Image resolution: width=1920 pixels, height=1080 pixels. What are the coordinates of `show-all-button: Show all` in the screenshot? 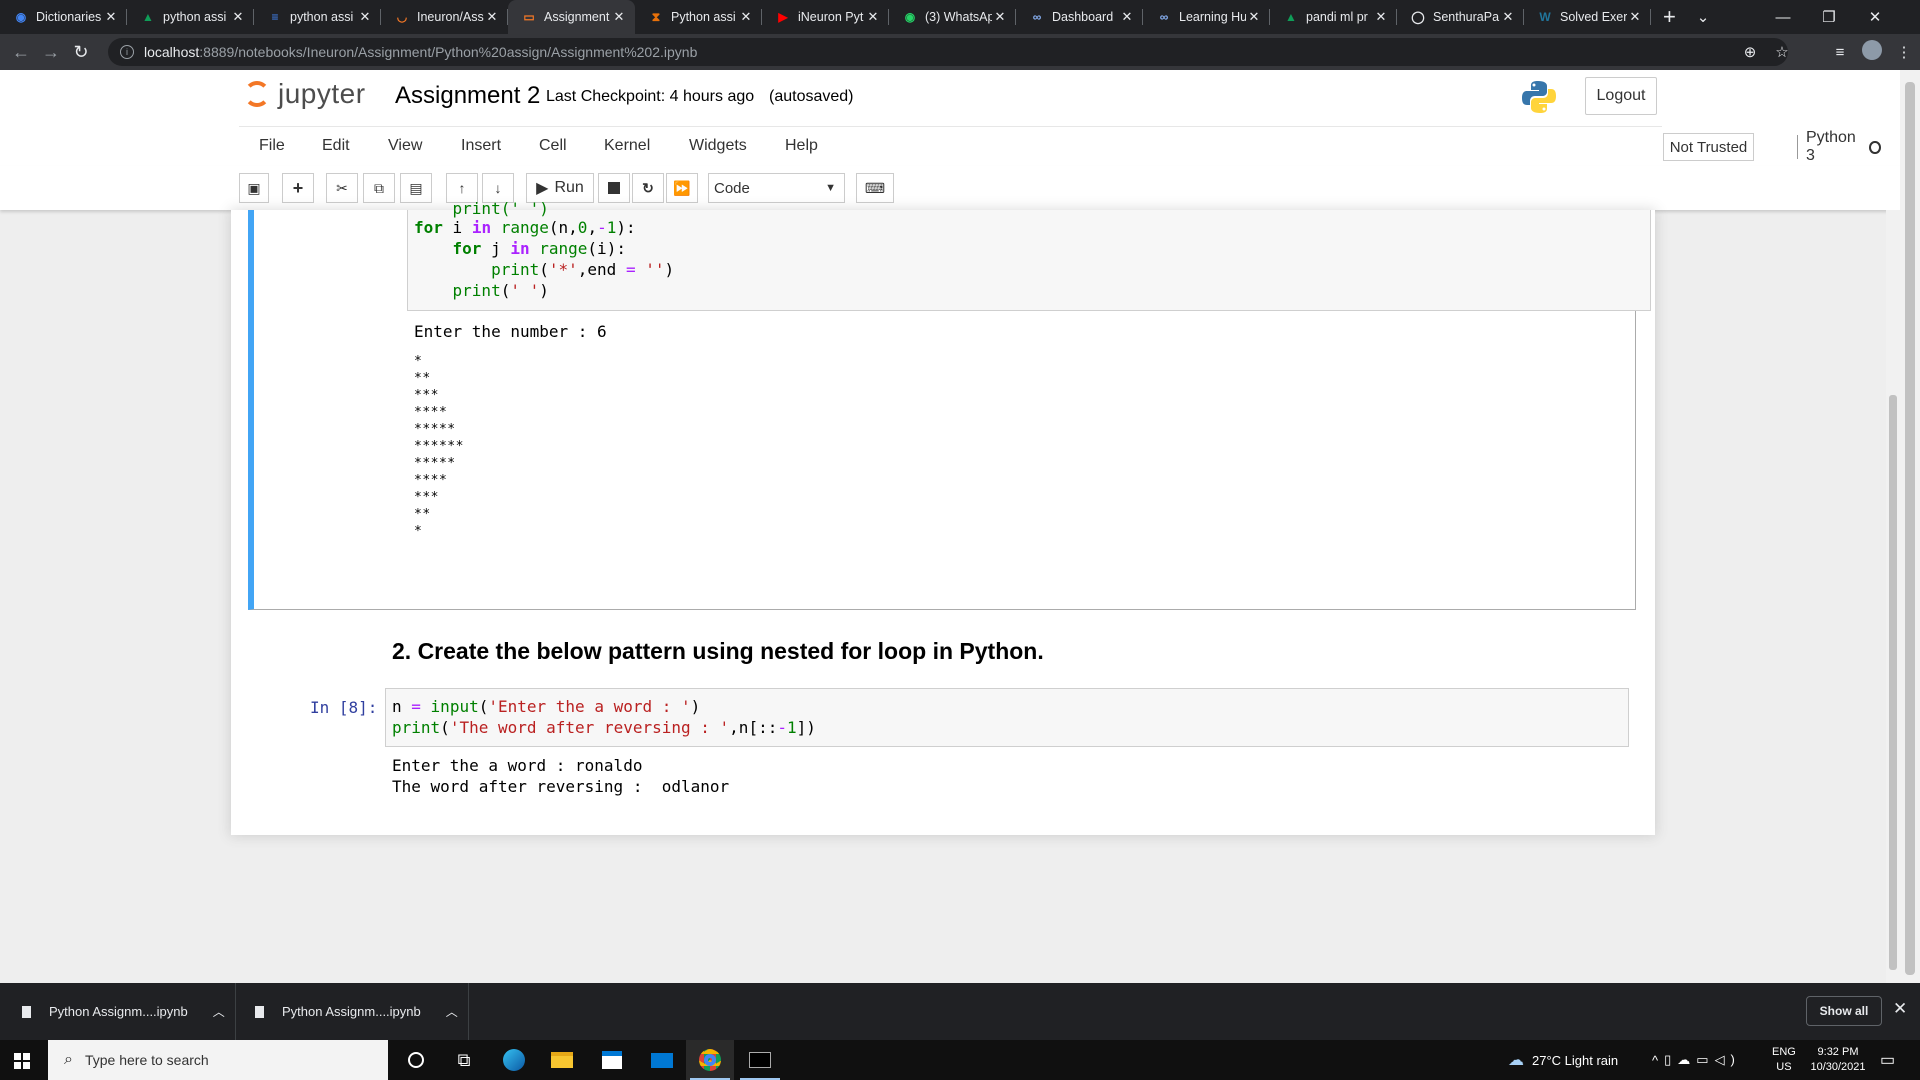 It's located at (1844, 1011).